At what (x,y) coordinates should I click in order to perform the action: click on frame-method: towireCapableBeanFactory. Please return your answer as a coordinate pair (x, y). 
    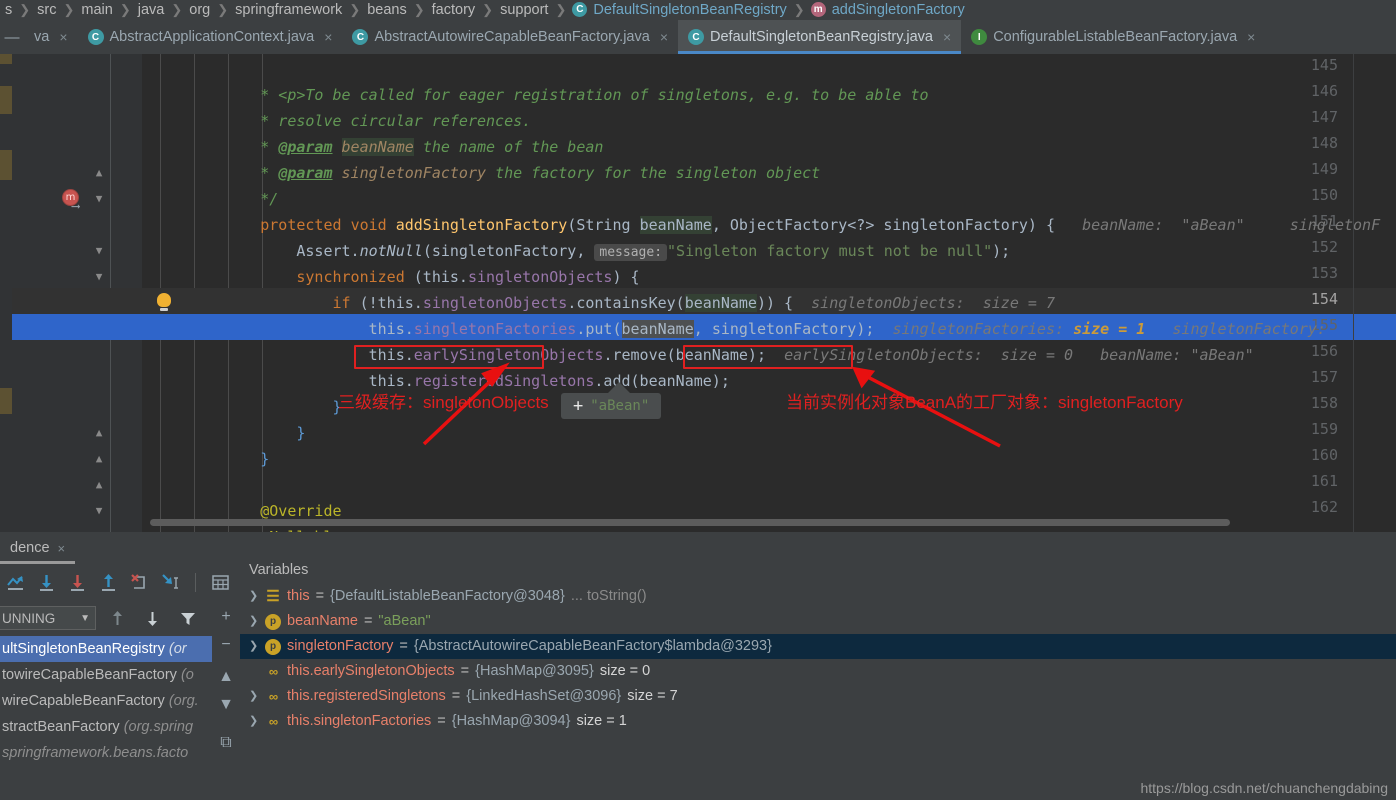
    Looking at the image, I should click on (89, 675).